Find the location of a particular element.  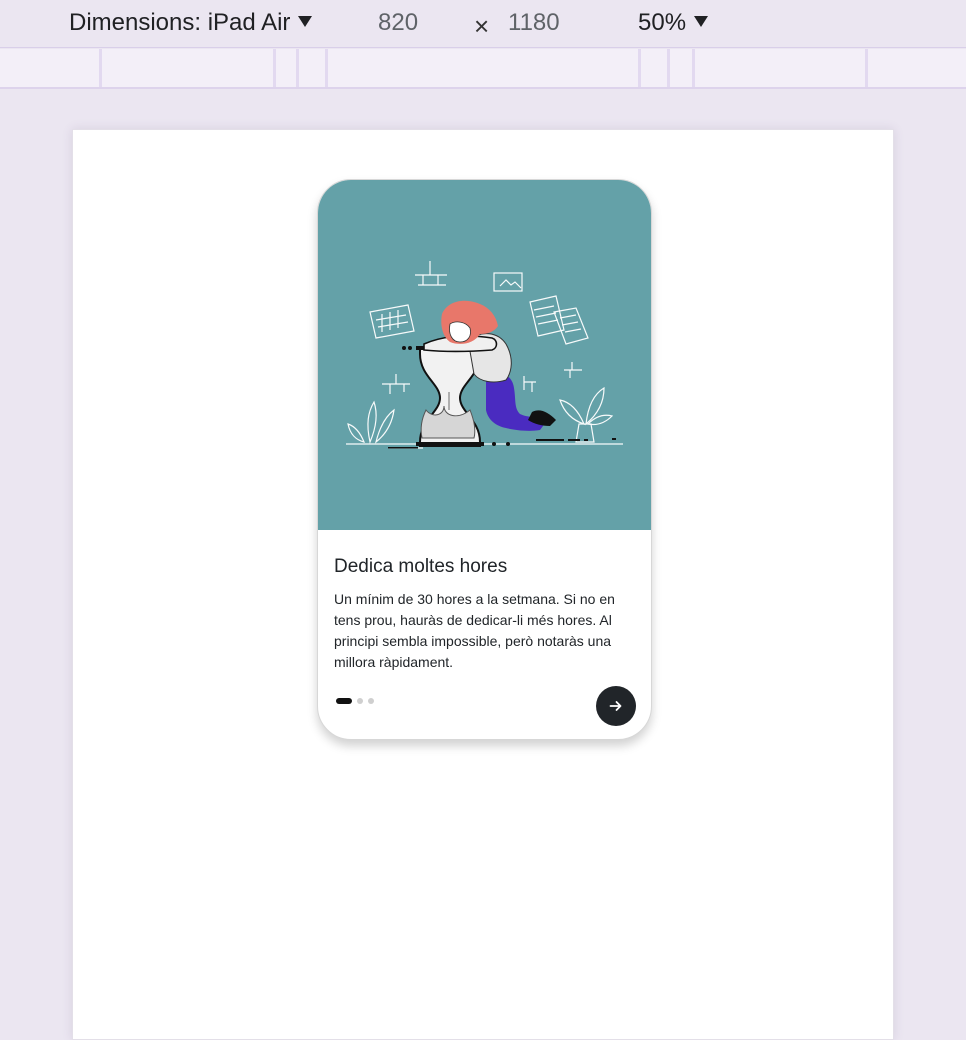

next-button is located at coordinates (616, 706).